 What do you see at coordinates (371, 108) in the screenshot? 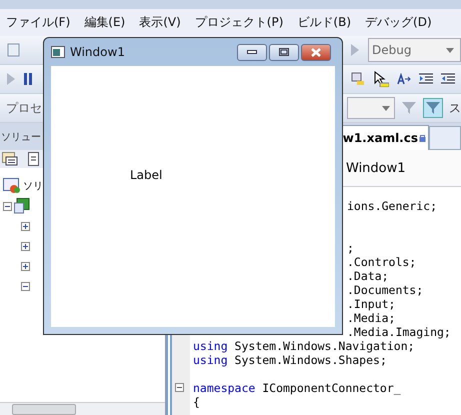
I see `dropdown-field` at bounding box center [371, 108].